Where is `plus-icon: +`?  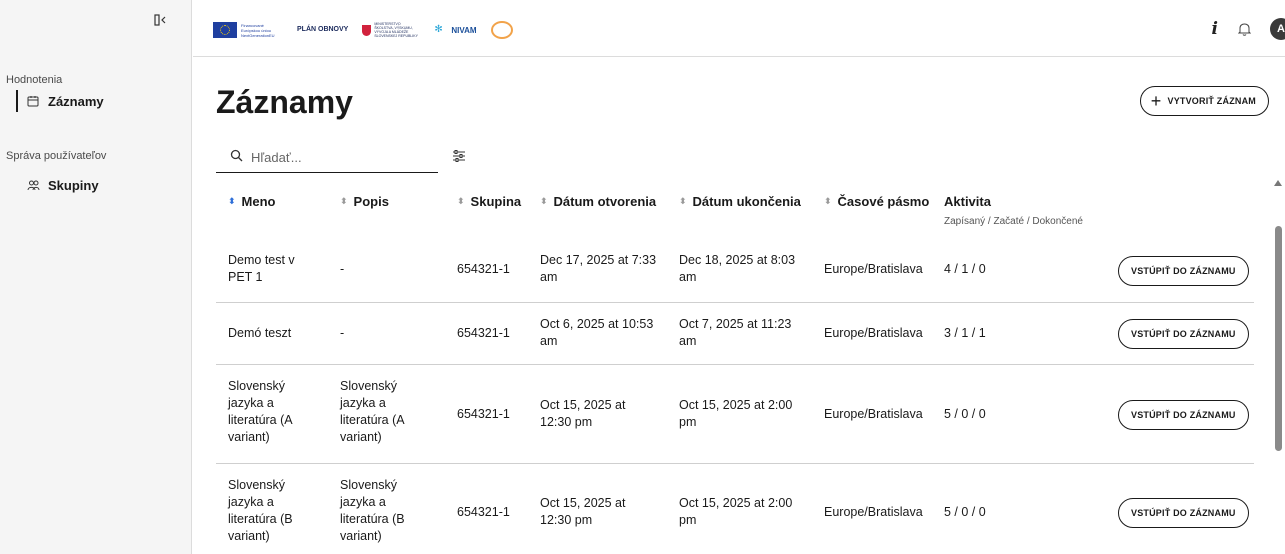
plus-icon: + is located at coordinates (1156, 101).